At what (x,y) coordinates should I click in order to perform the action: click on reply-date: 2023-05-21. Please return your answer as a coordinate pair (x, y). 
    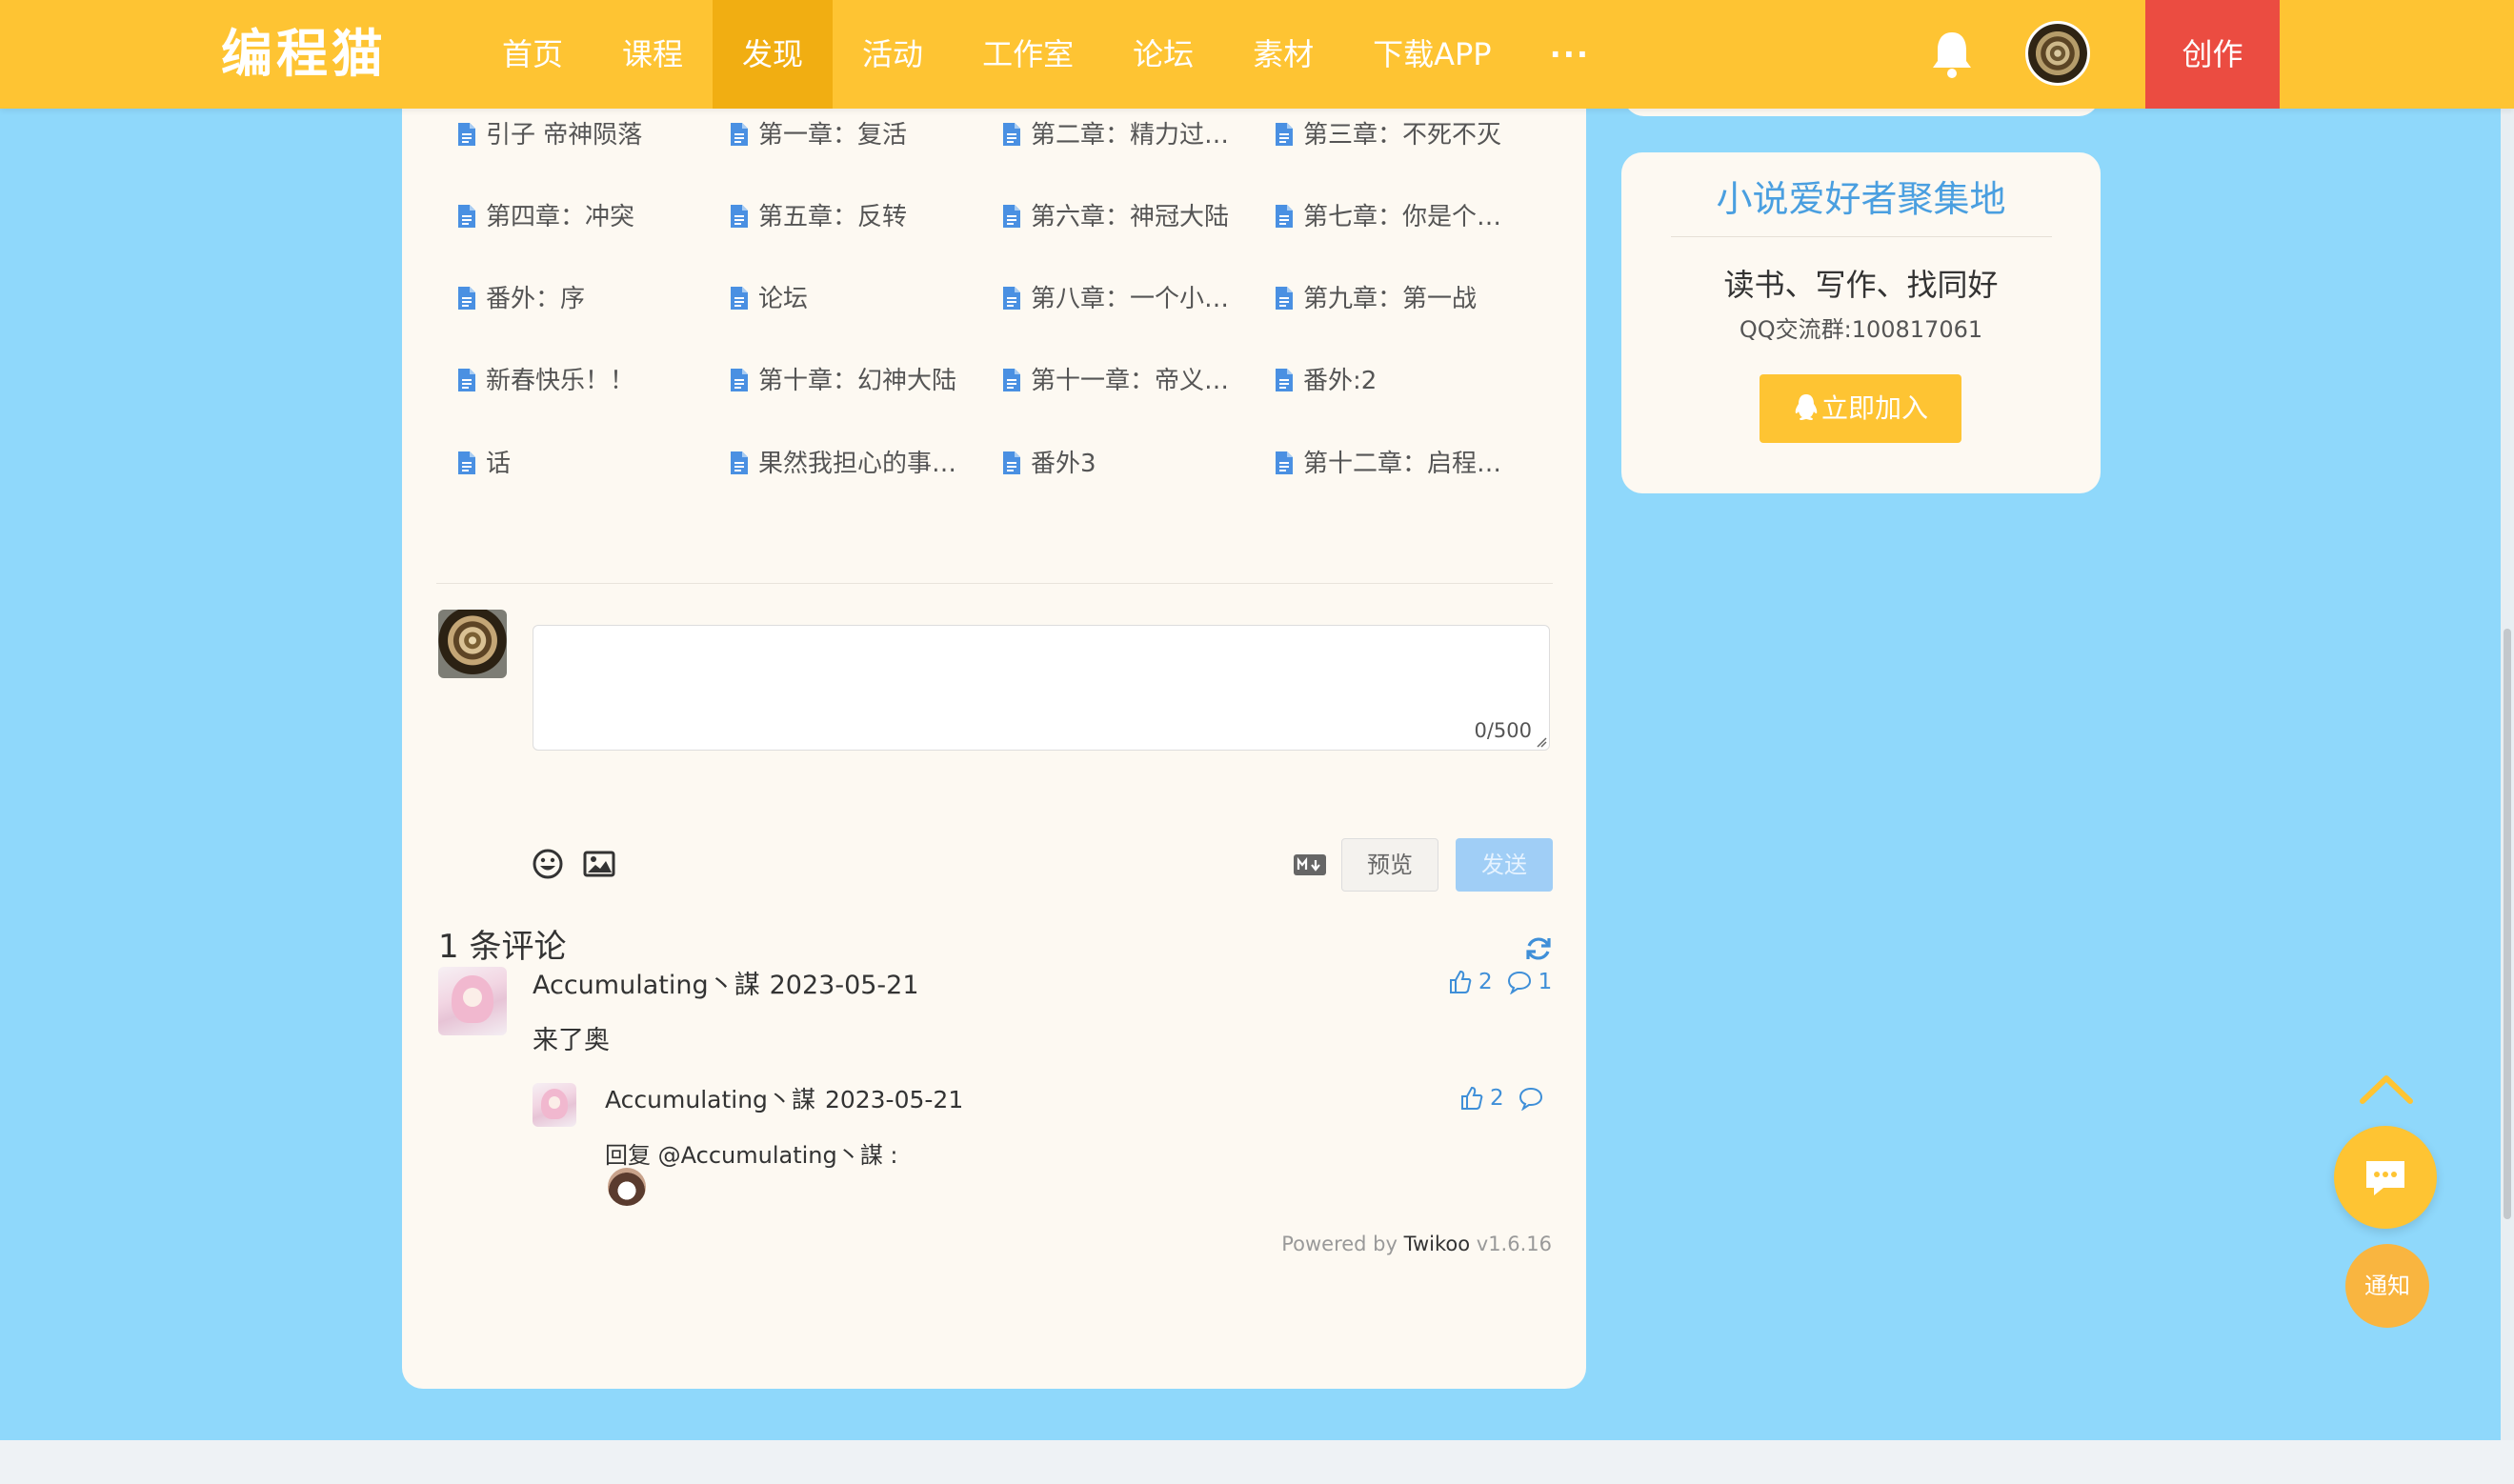
    Looking at the image, I should click on (894, 1099).